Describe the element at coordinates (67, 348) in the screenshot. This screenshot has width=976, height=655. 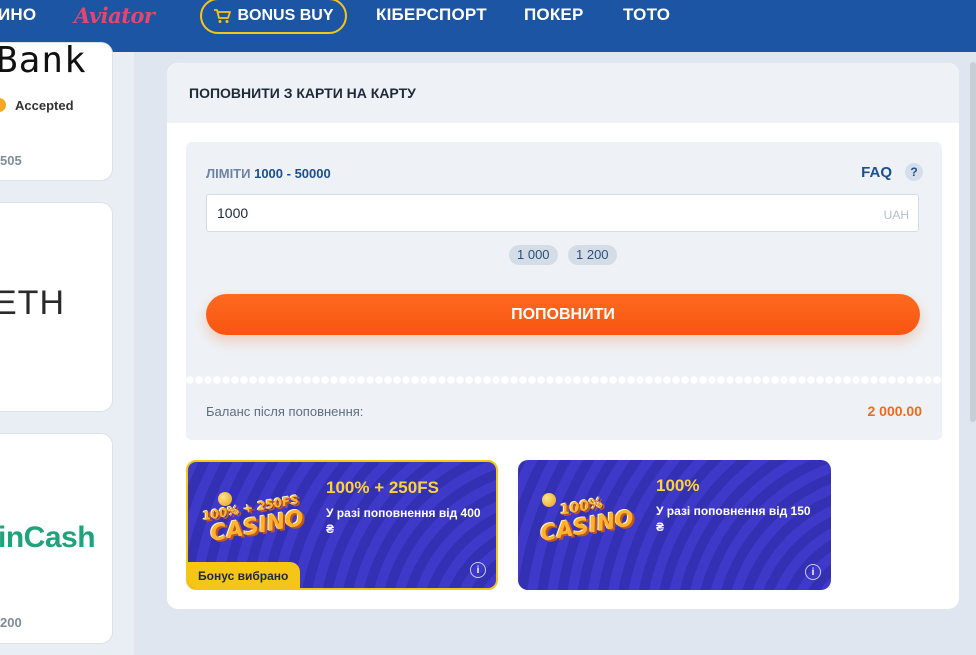
I see `payment-methods-column` at that location.